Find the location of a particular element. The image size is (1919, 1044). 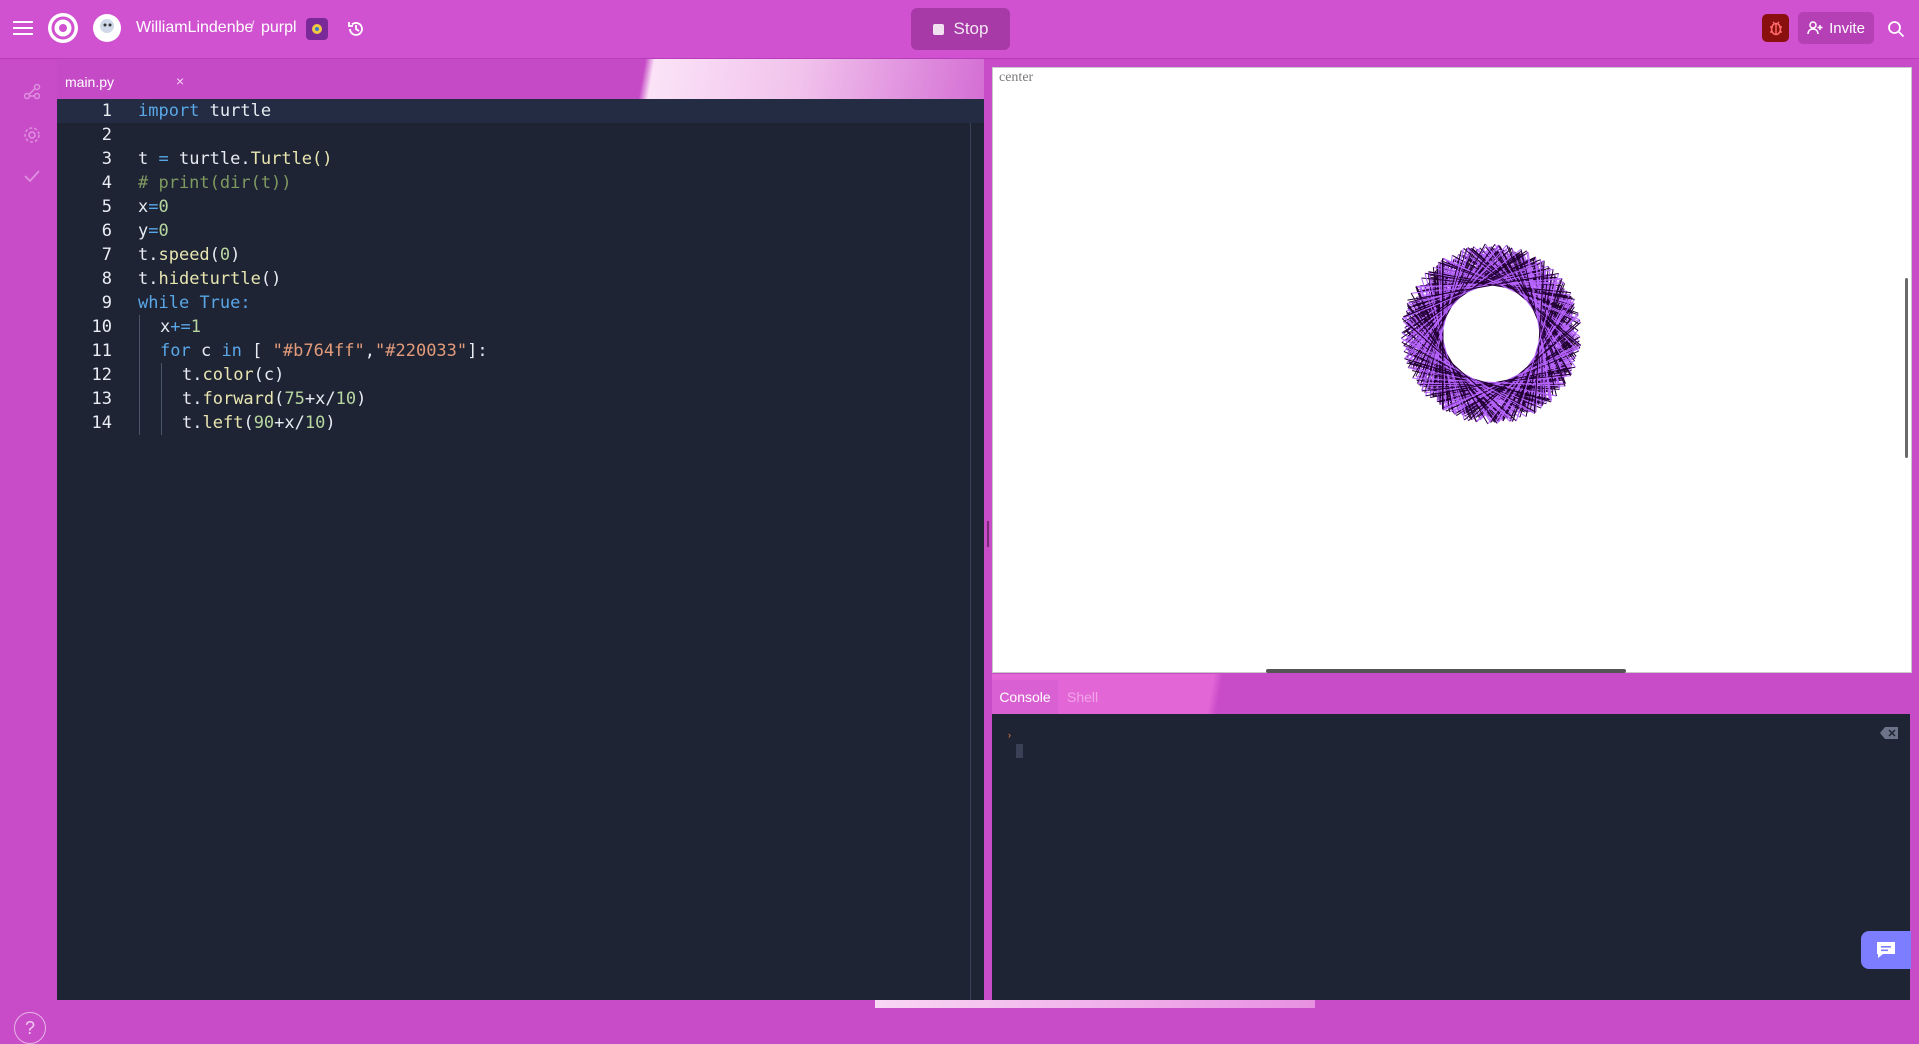

bug-icon is located at coordinates (1776, 28).